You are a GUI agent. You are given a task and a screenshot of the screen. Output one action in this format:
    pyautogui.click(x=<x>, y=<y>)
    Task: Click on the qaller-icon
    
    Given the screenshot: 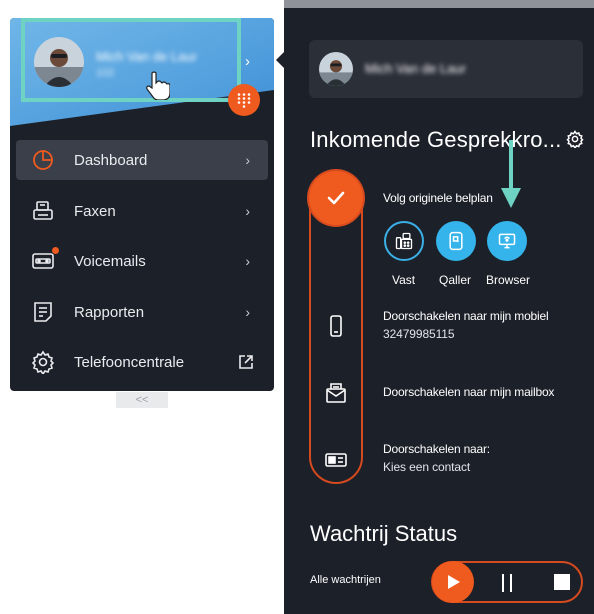 What is the action you would take?
    pyautogui.click(x=456, y=241)
    